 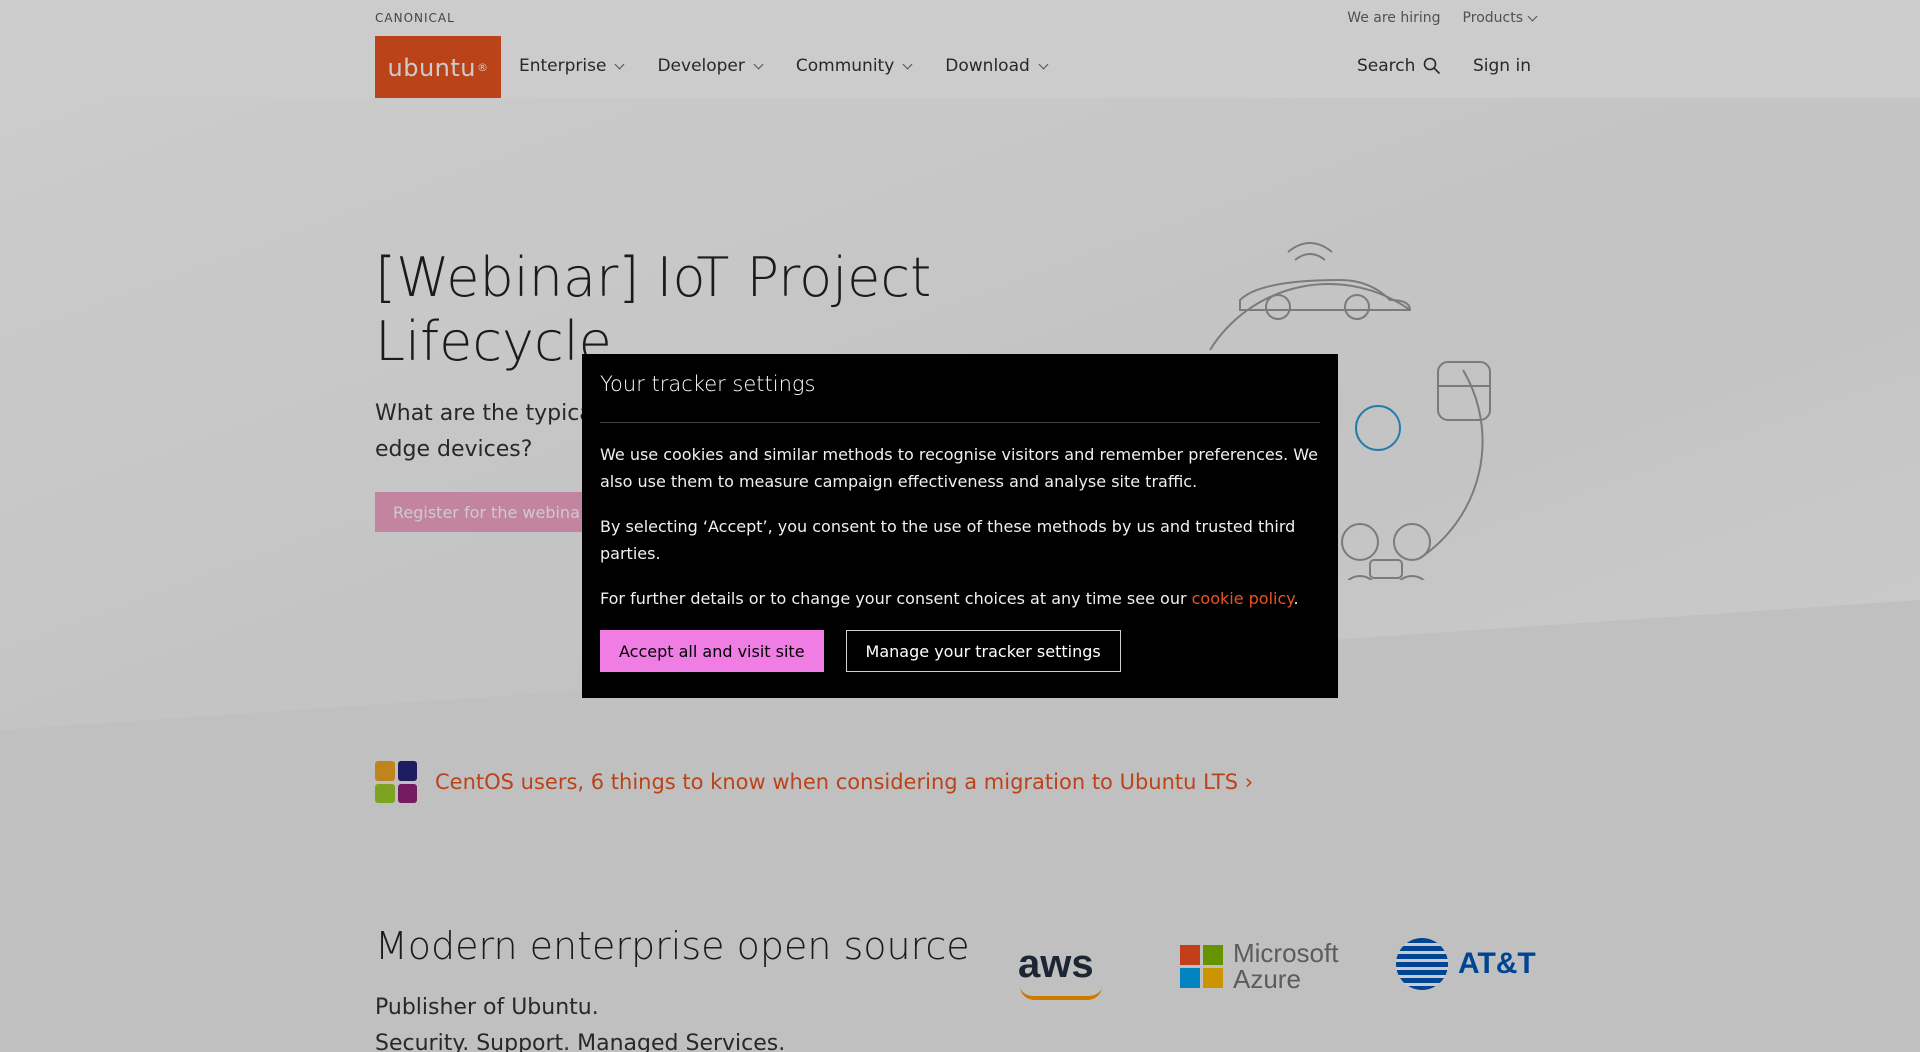 I want to click on dialog-paragraph-3-suffix: ., so click(x=1296, y=598).